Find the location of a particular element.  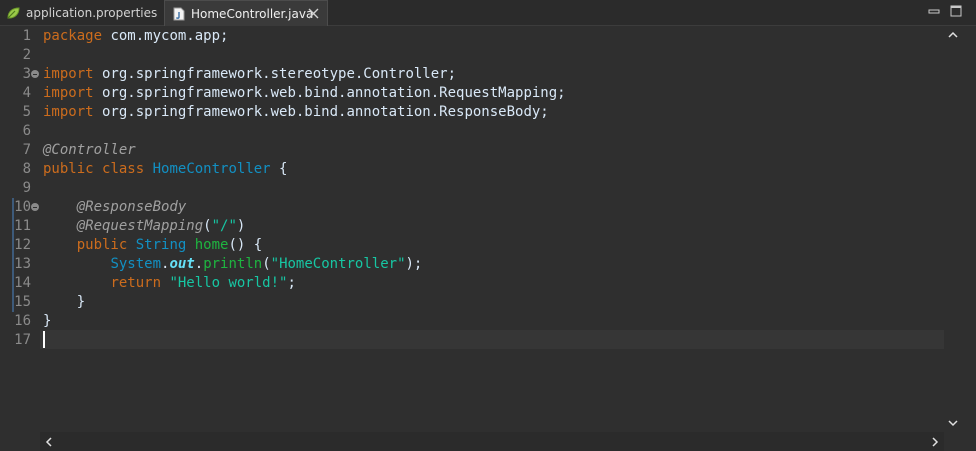

line-number: 3 is located at coordinates (26, 74).